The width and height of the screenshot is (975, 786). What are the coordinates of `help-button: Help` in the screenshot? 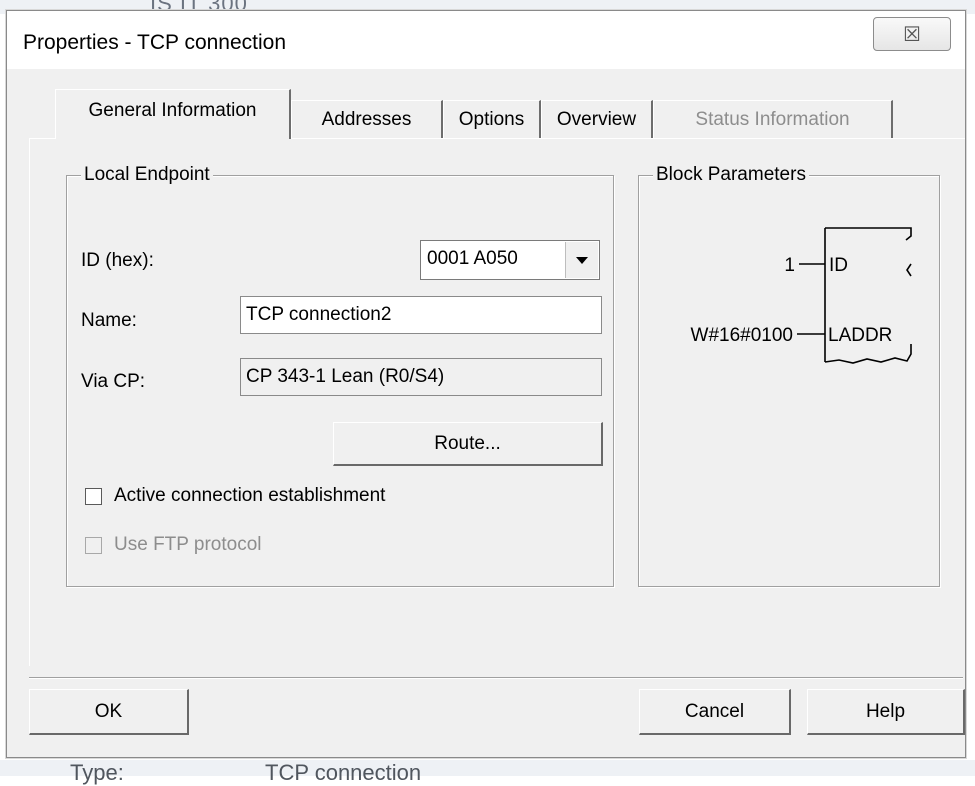 It's located at (886, 712).